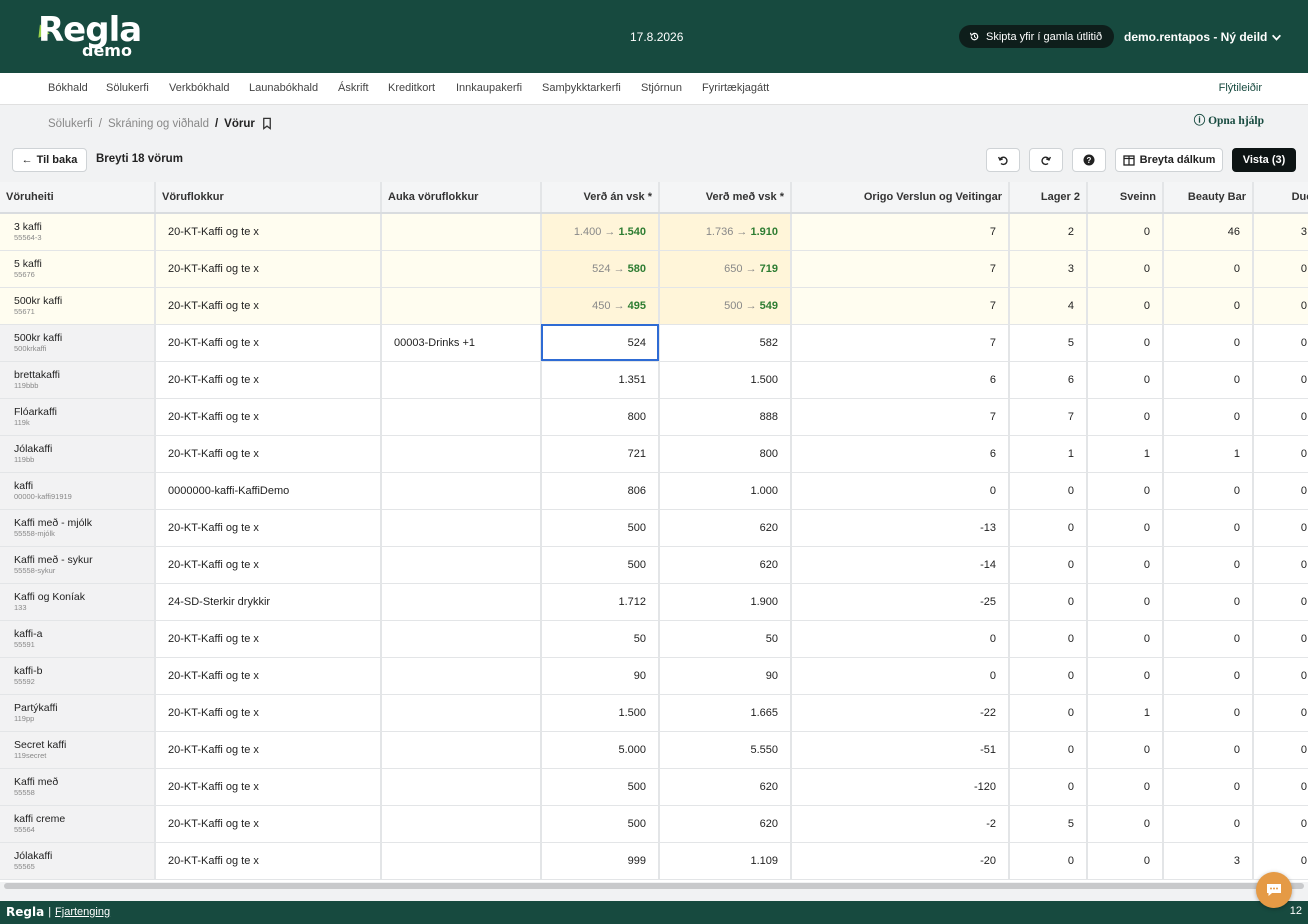  What do you see at coordinates (268, 602) in the screenshot?
I see `category-cell: 24-SD-Sterkir drykkir` at bounding box center [268, 602].